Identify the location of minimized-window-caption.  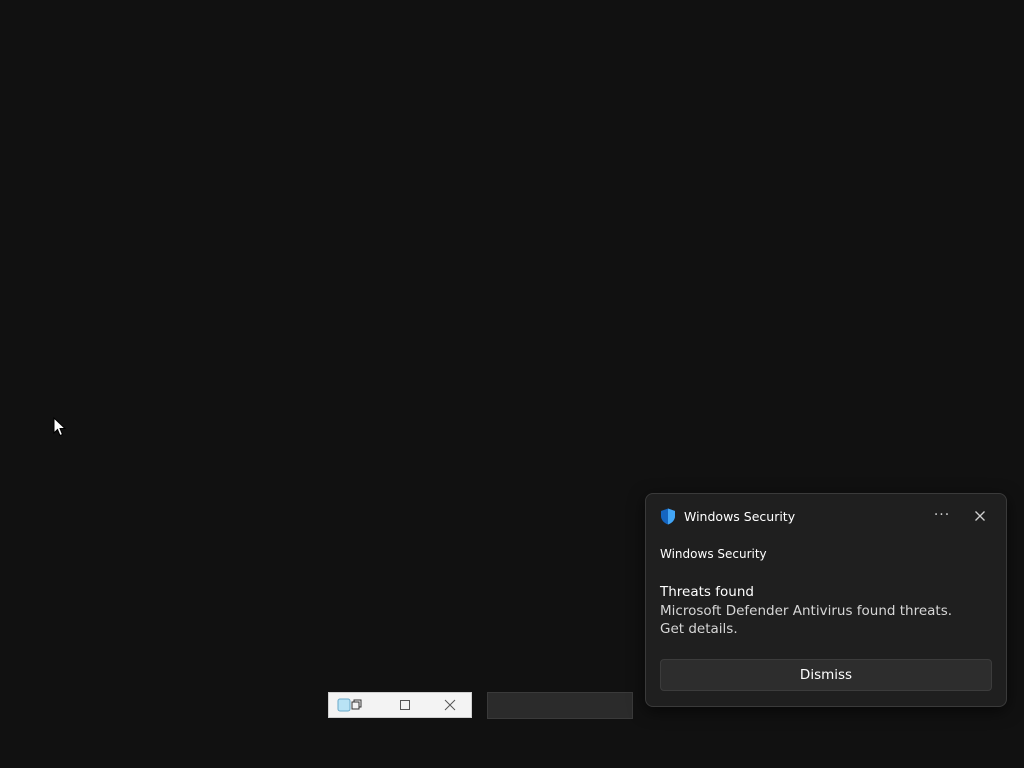
(400, 705).